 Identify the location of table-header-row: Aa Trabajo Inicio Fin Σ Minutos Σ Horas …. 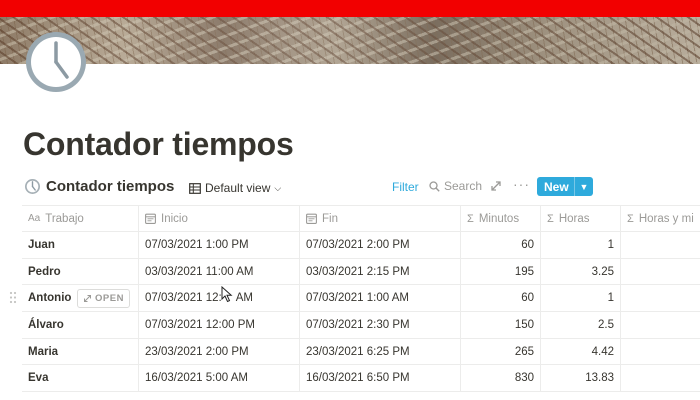
(361, 218).